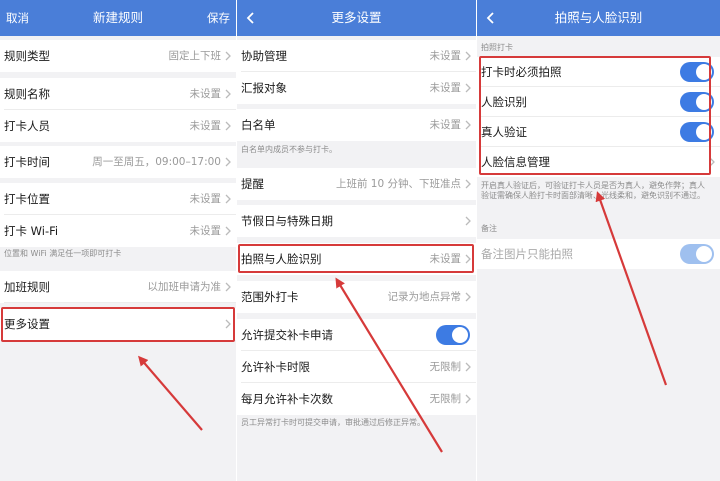  What do you see at coordinates (389, 365) in the screenshot?
I see `arrow-to-photo-face` at bounding box center [389, 365].